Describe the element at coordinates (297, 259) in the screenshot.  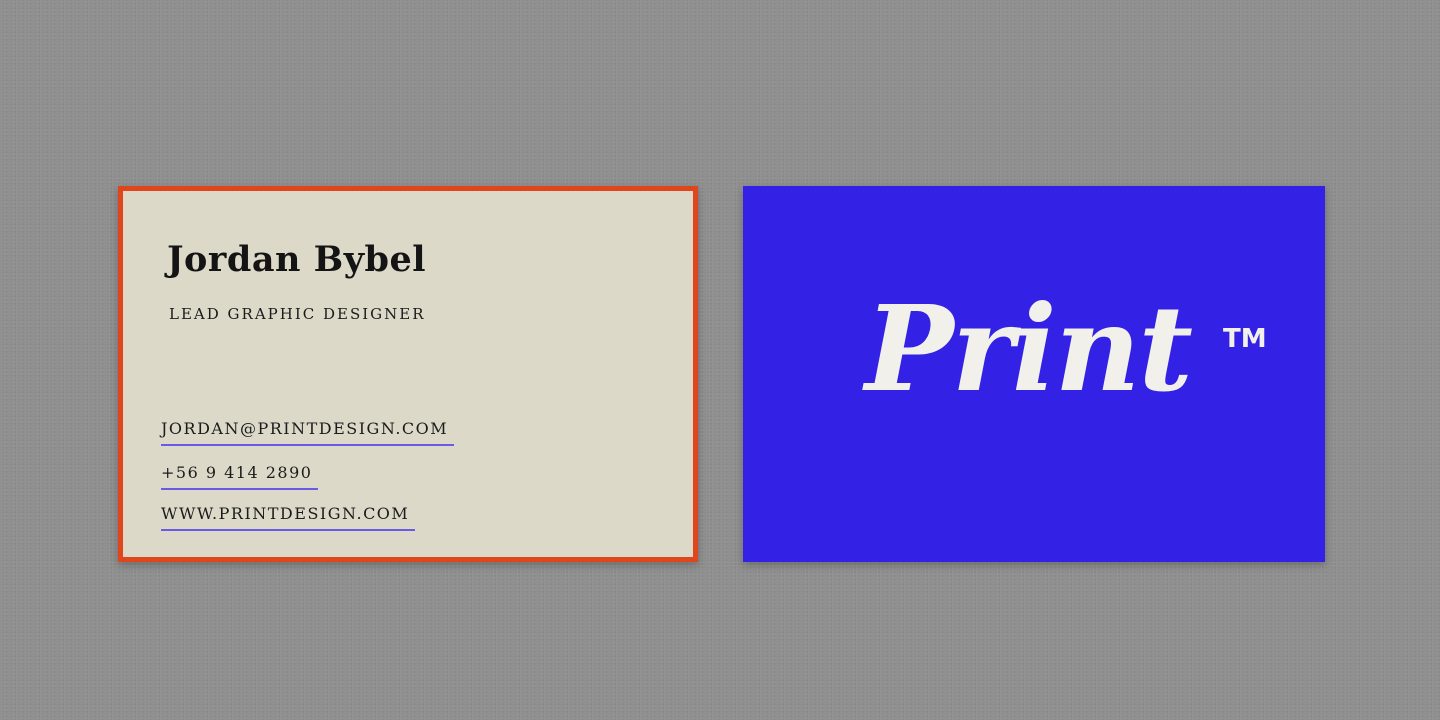
I see `card-name: Jordan Bybel` at that location.